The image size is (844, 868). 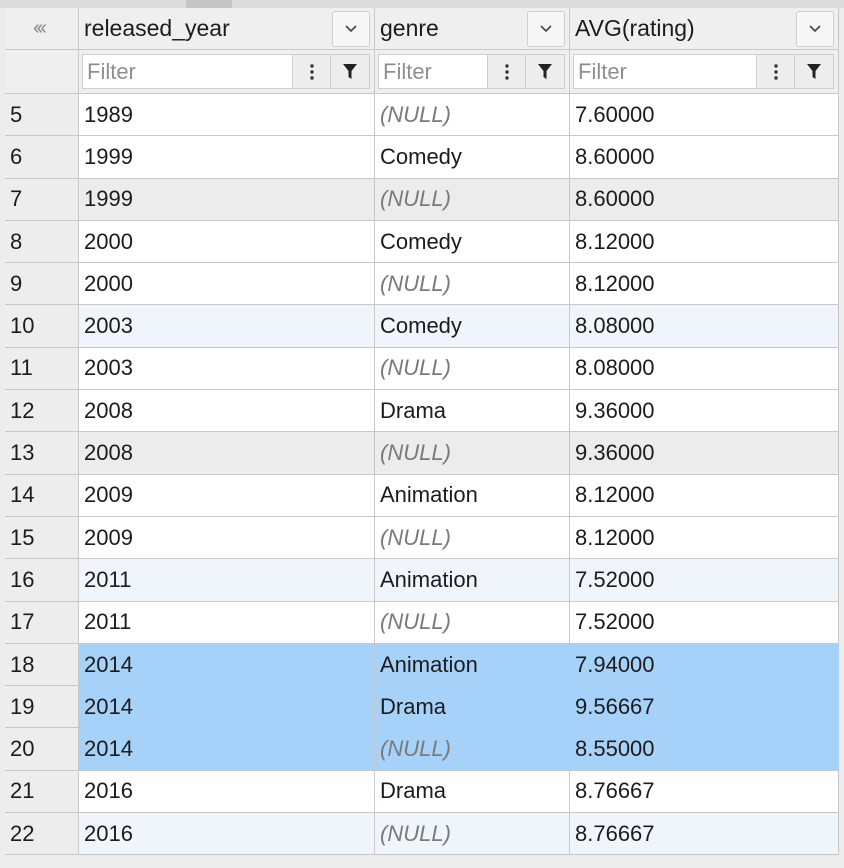 What do you see at coordinates (42, 453) in the screenshot?
I see `row-number: 13` at bounding box center [42, 453].